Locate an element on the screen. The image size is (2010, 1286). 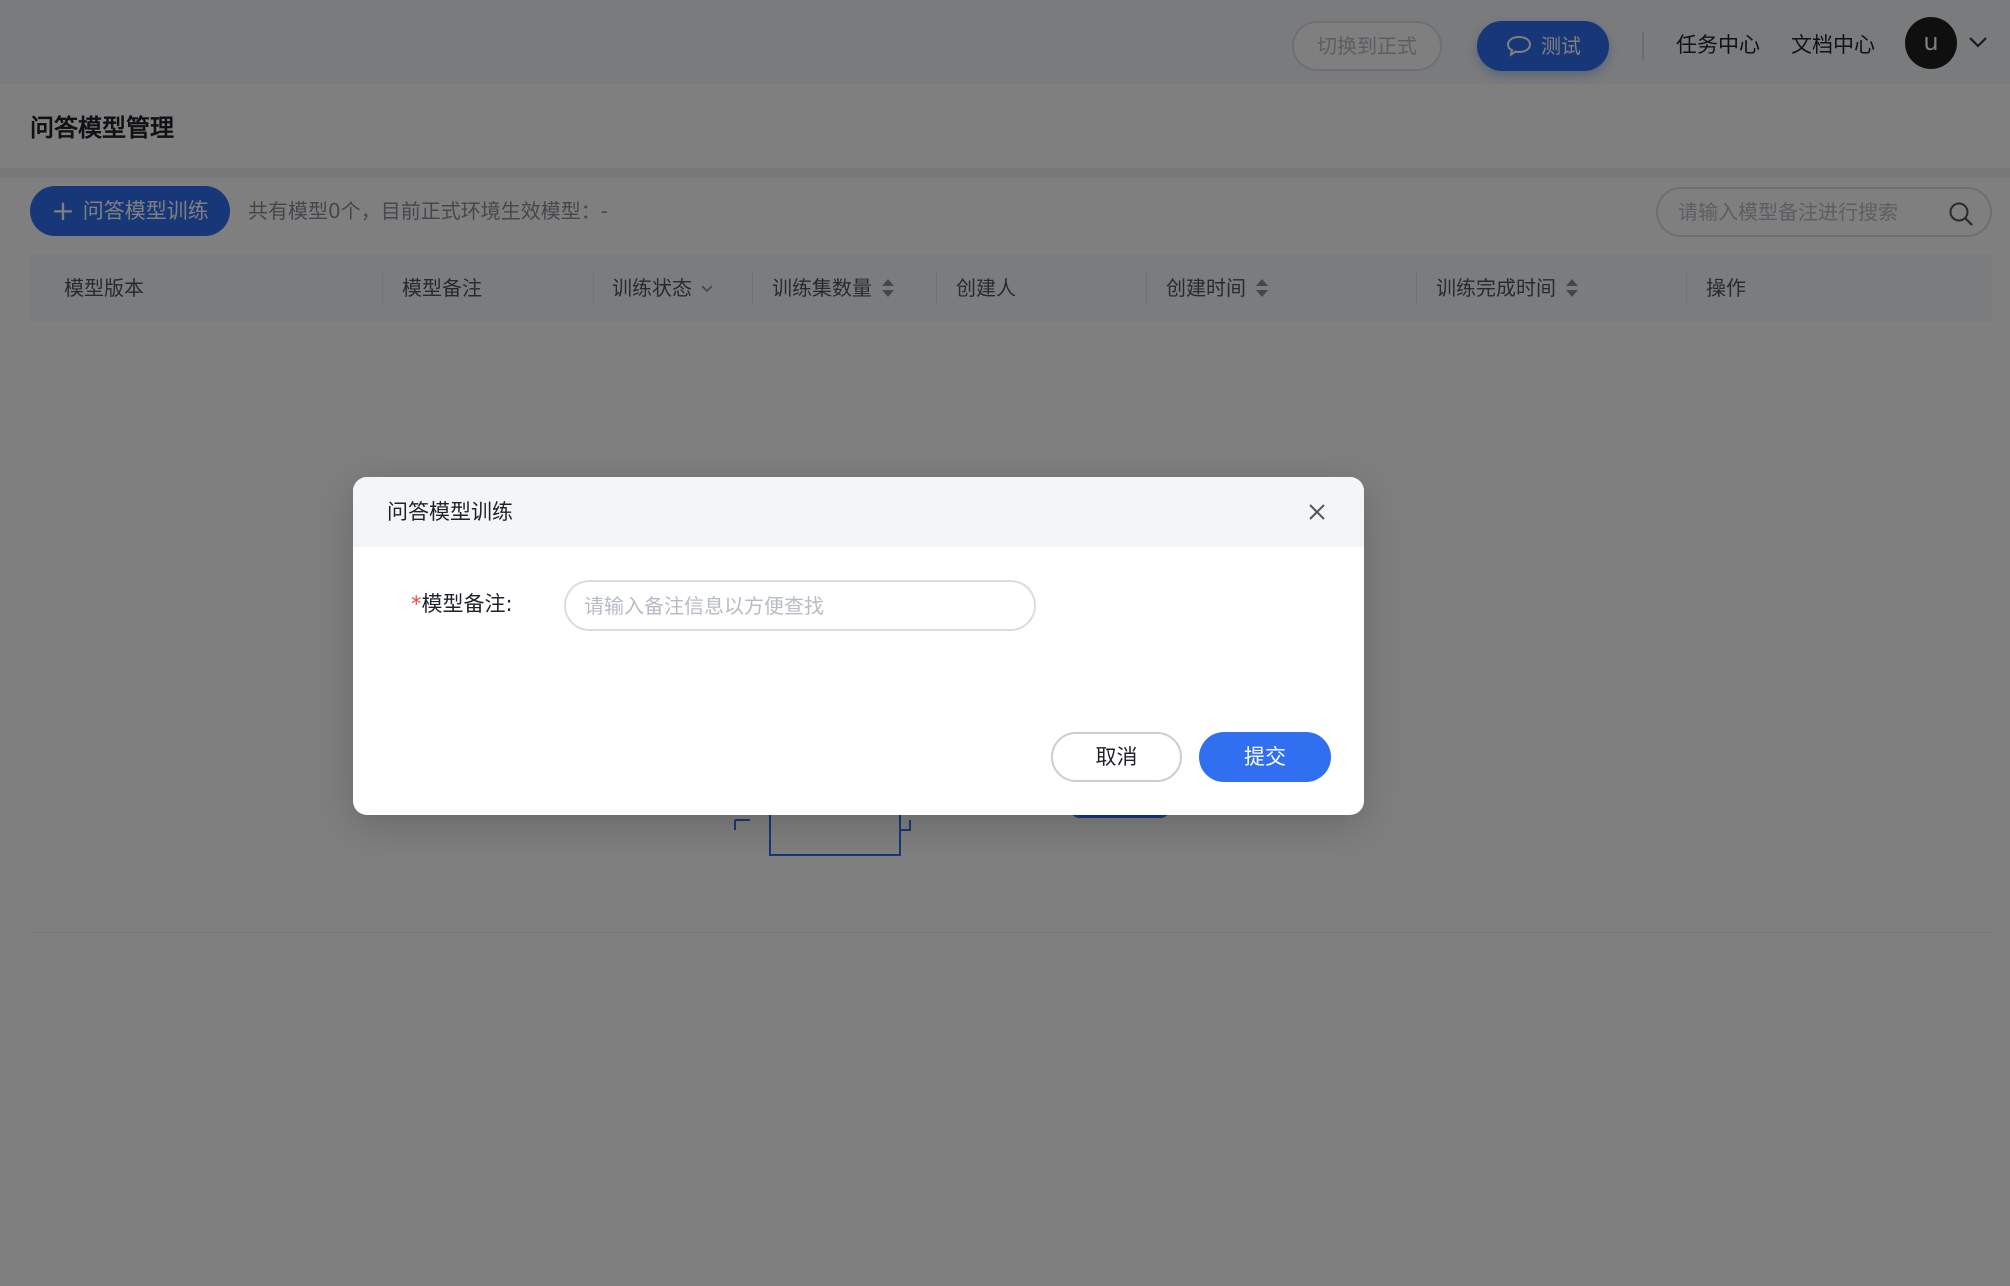
required-mark: * is located at coordinates (416, 604).